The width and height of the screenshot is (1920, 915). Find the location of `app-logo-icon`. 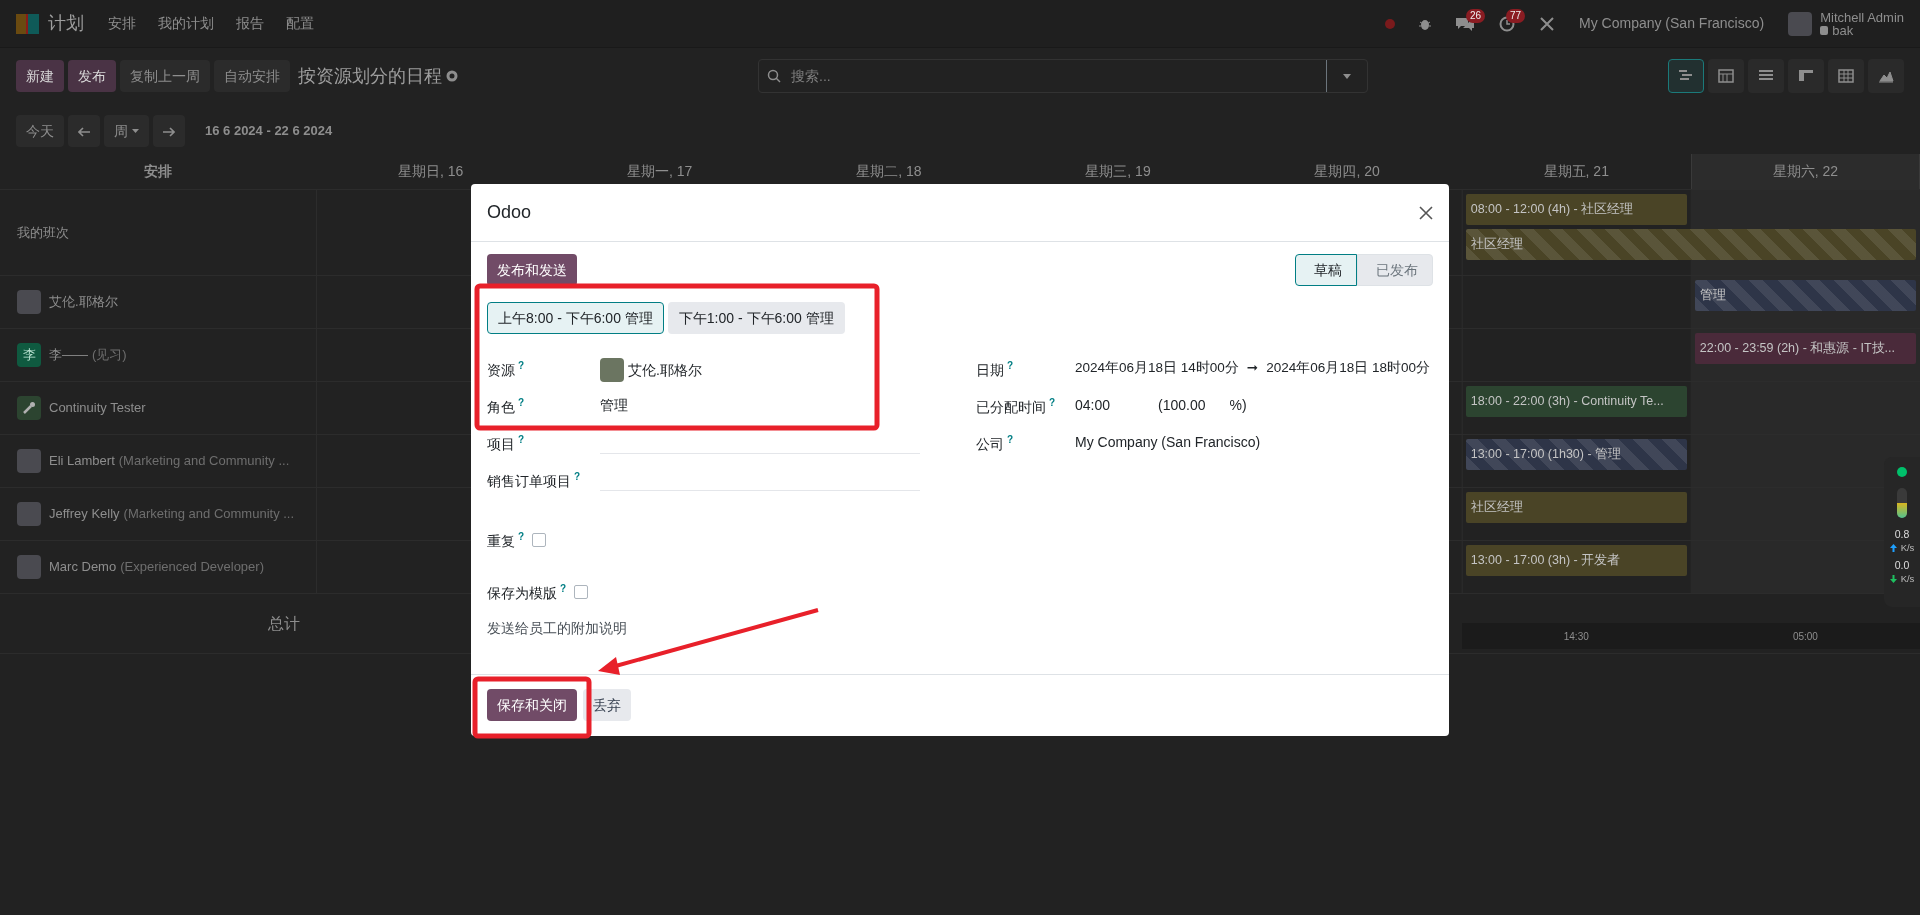

app-logo-icon is located at coordinates (28, 23).